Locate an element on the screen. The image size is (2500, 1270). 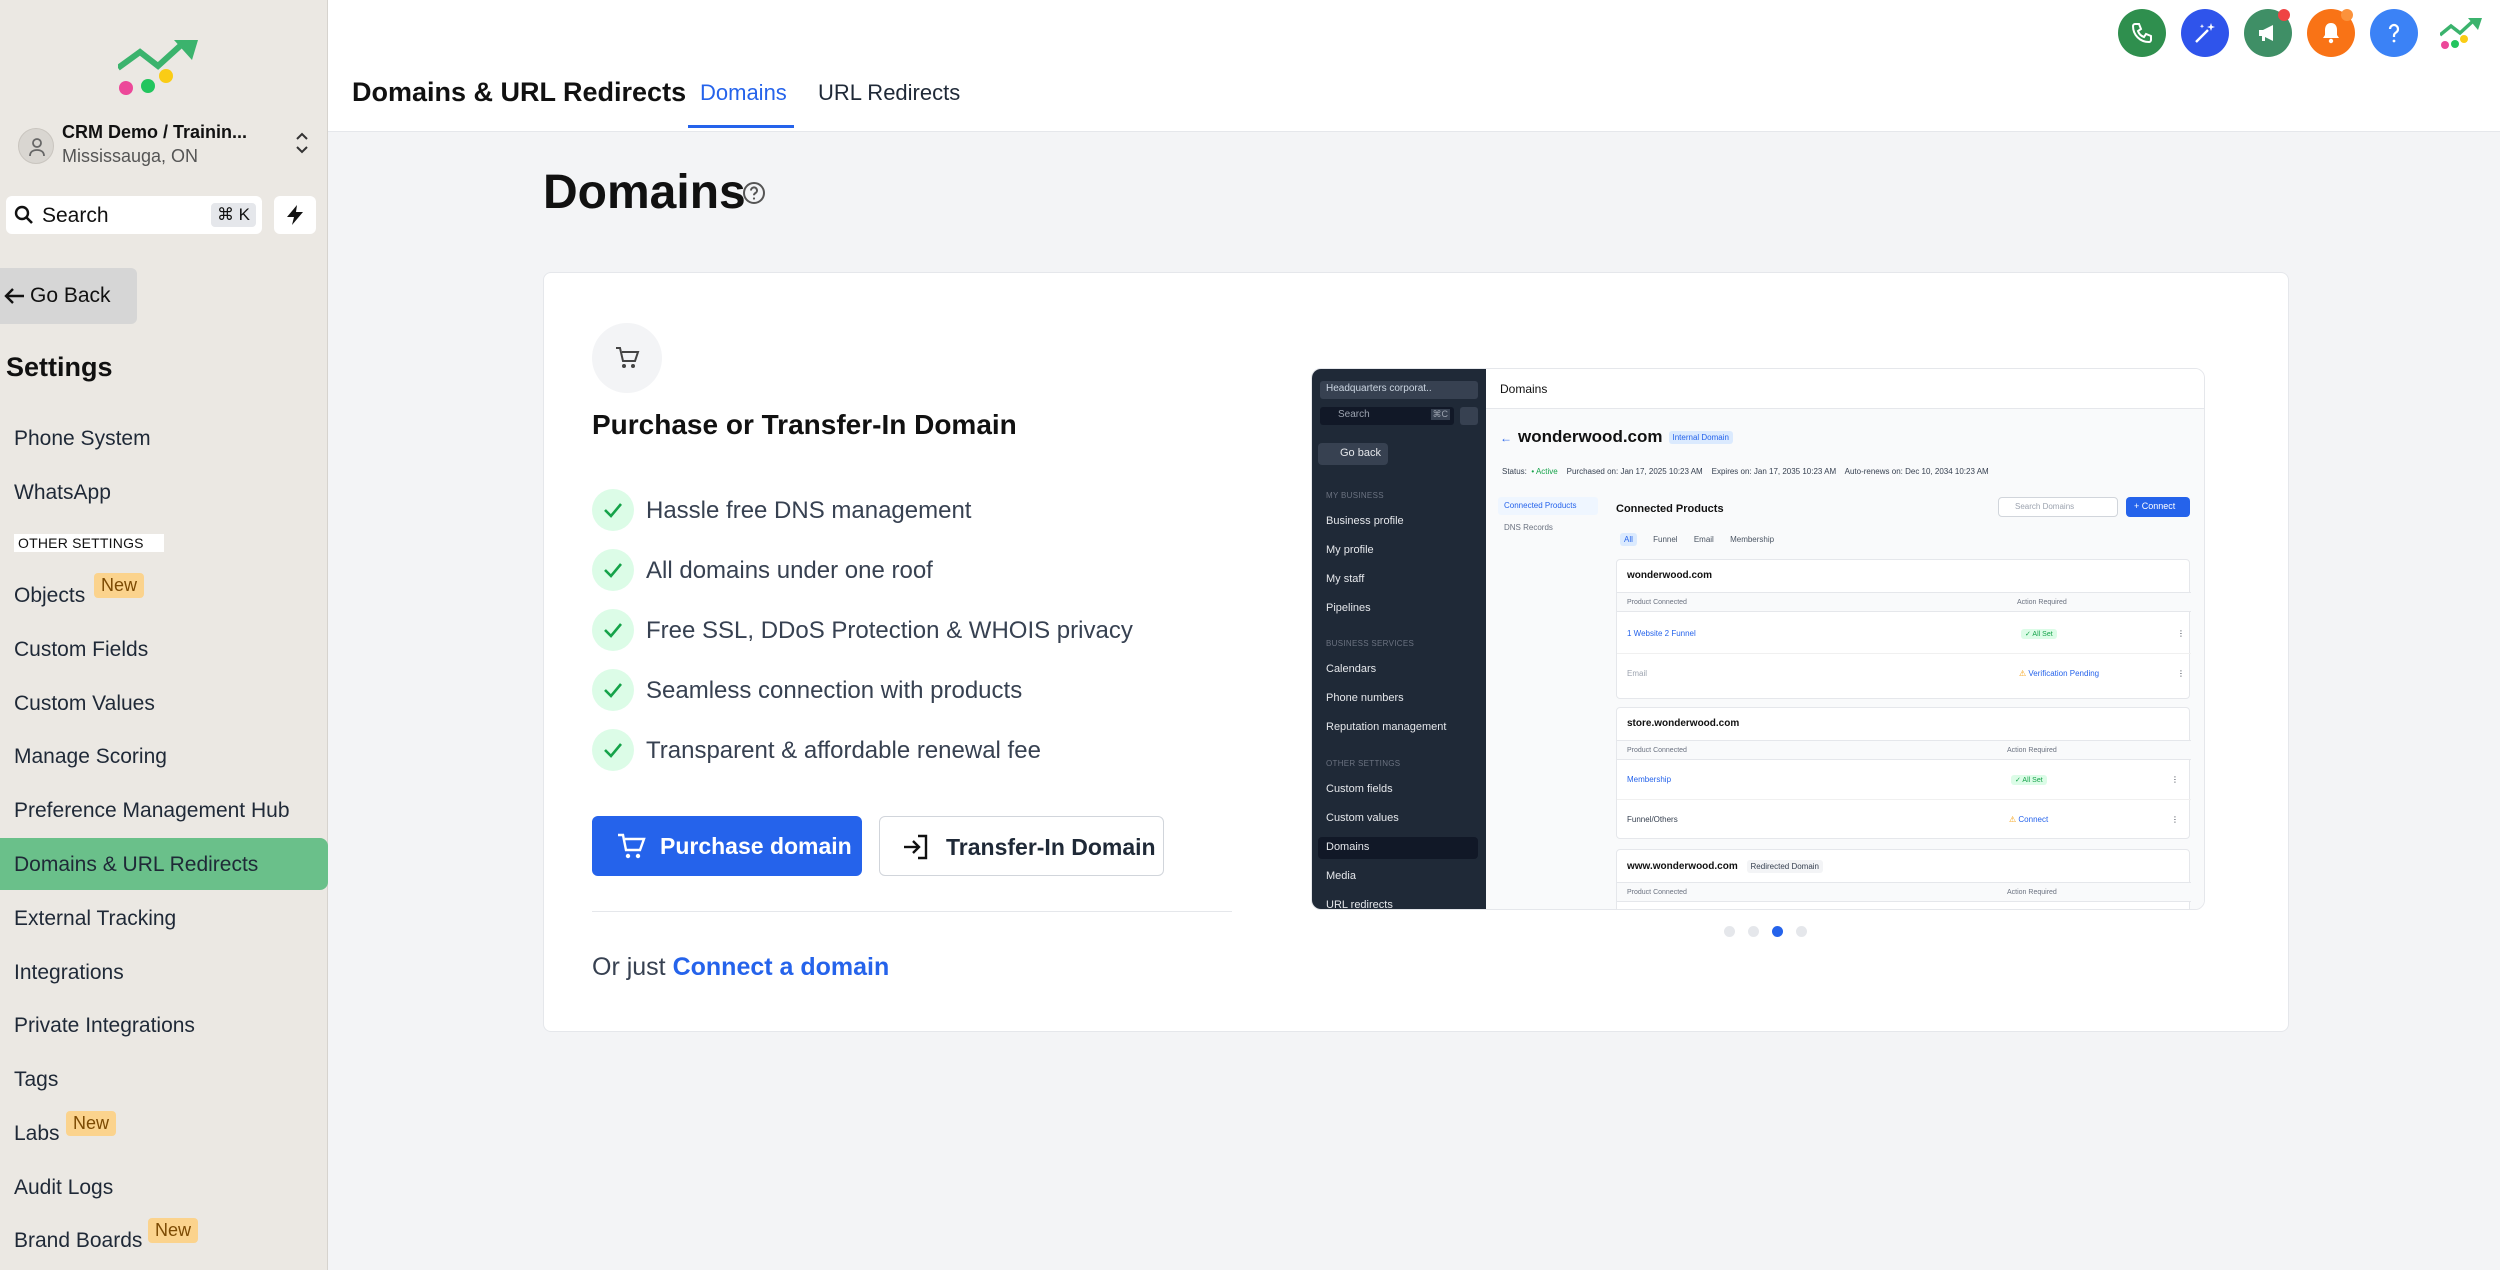
sidebar-item-tags: Tags is located at coordinates (164, 1079).